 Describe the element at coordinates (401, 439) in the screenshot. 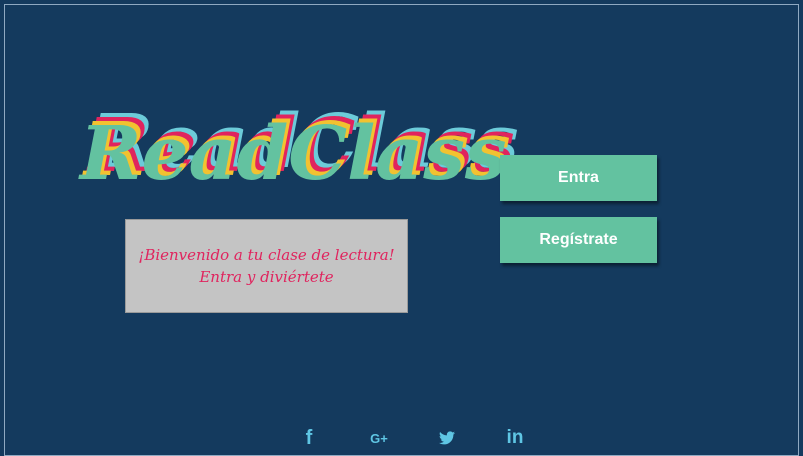

I see `social-bar: f G+ in` at that location.